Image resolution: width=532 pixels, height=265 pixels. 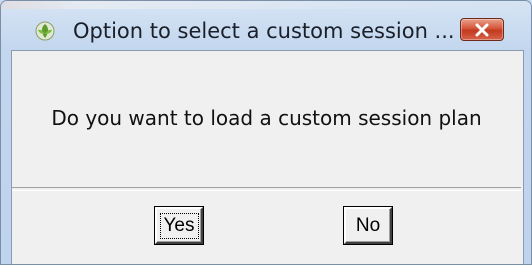 I want to click on no-button: No, so click(x=368, y=225).